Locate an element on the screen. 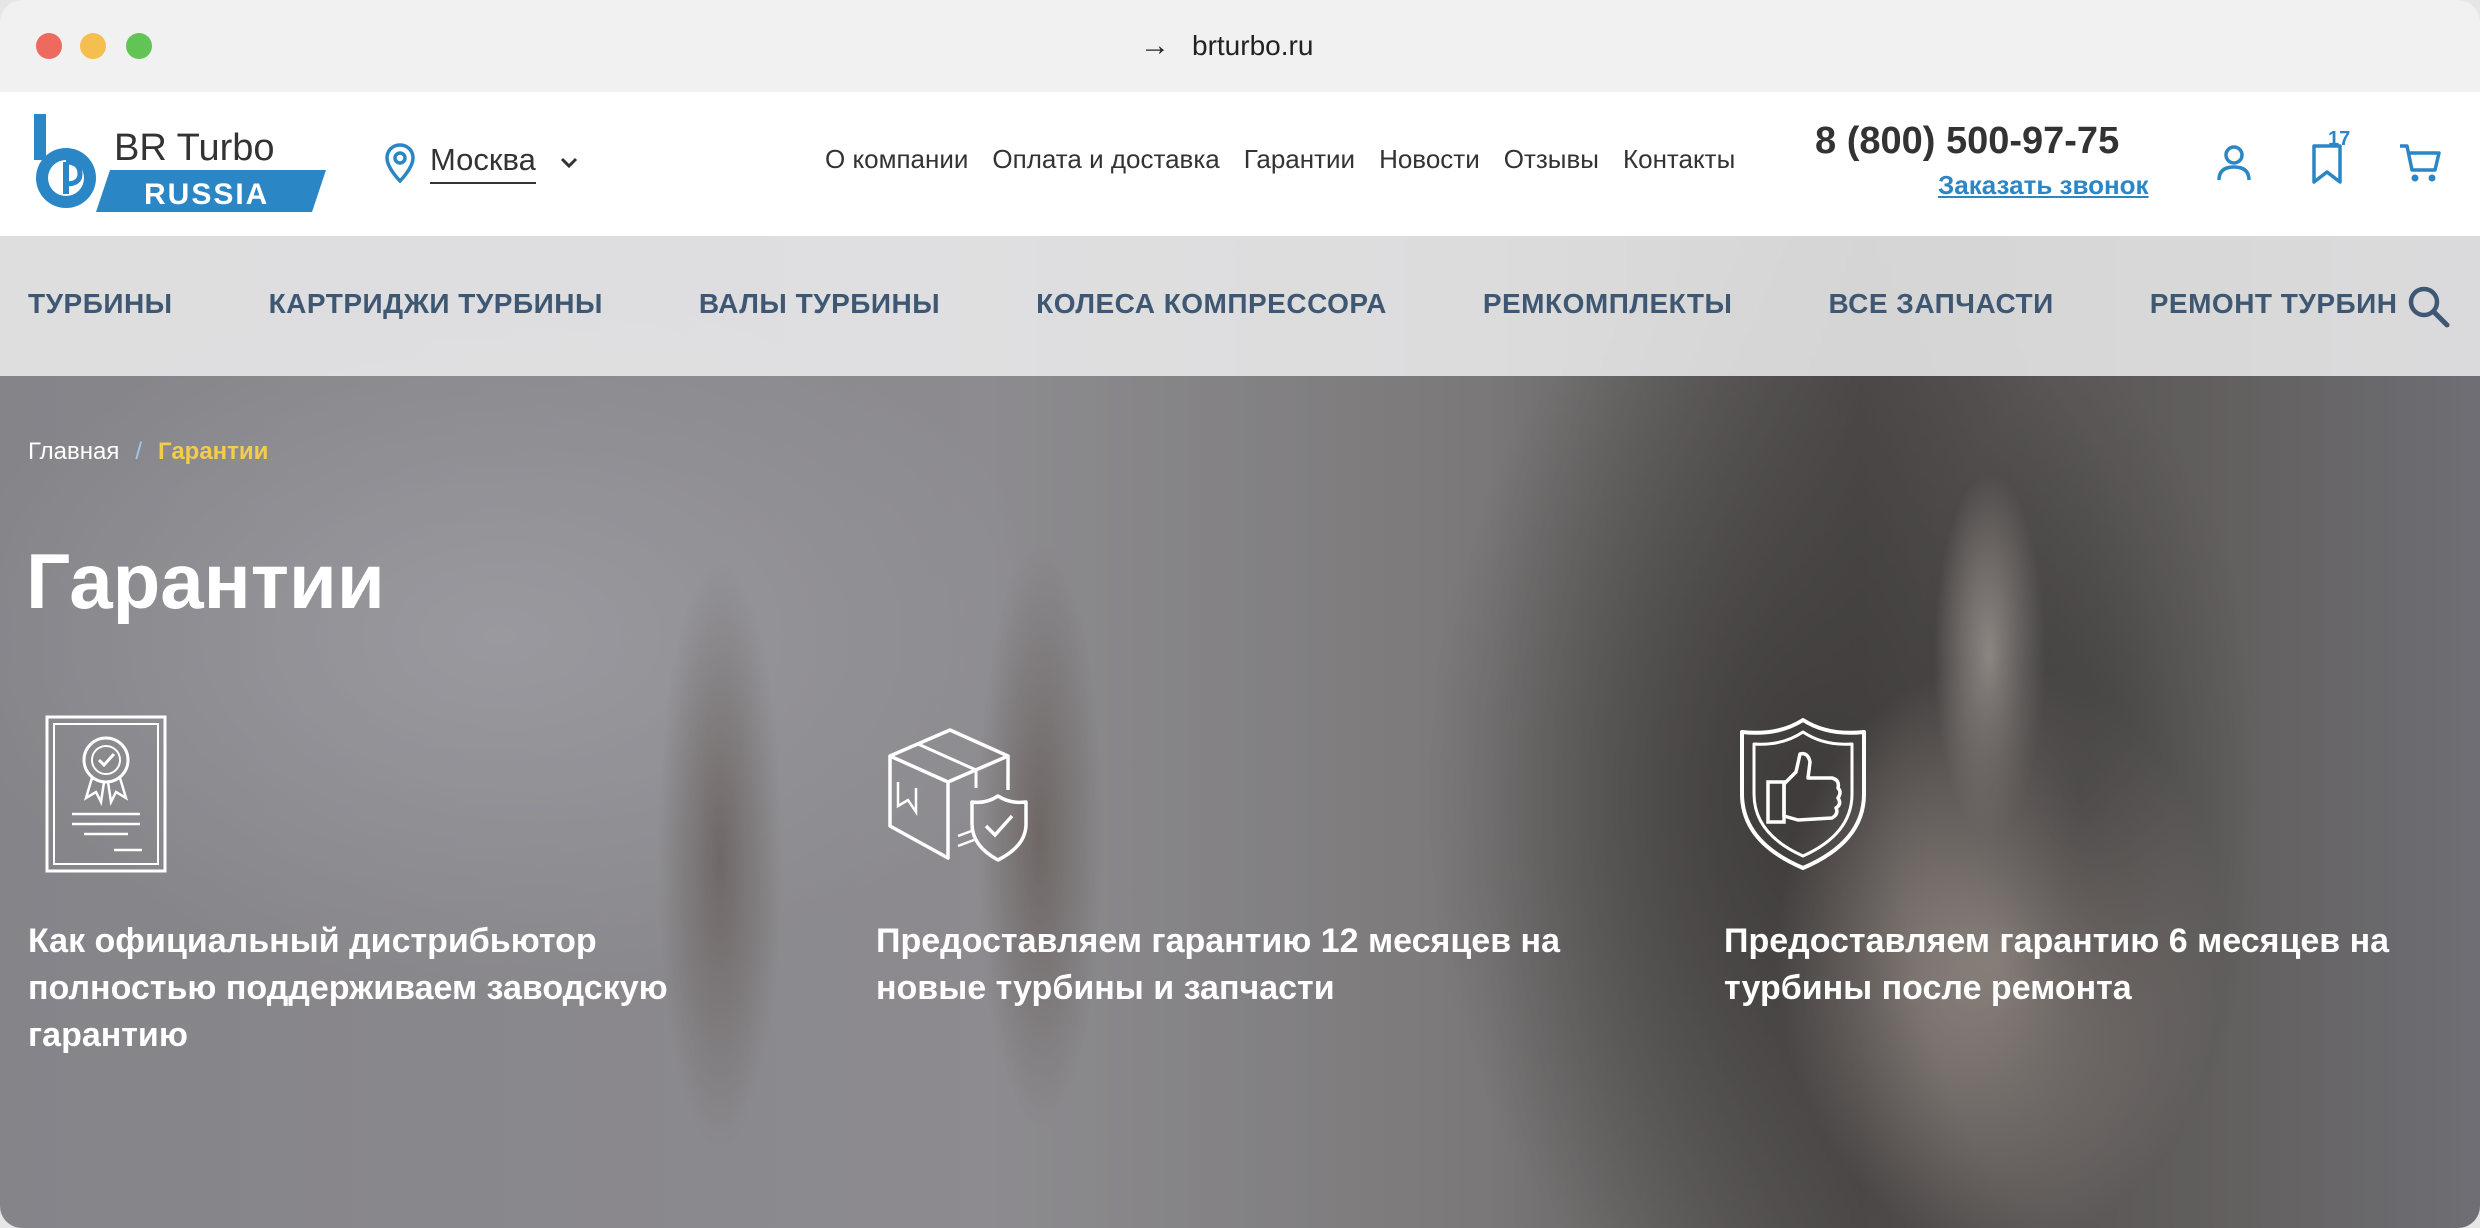  nav-item-reviews: Отзывы is located at coordinates (1551, 159).